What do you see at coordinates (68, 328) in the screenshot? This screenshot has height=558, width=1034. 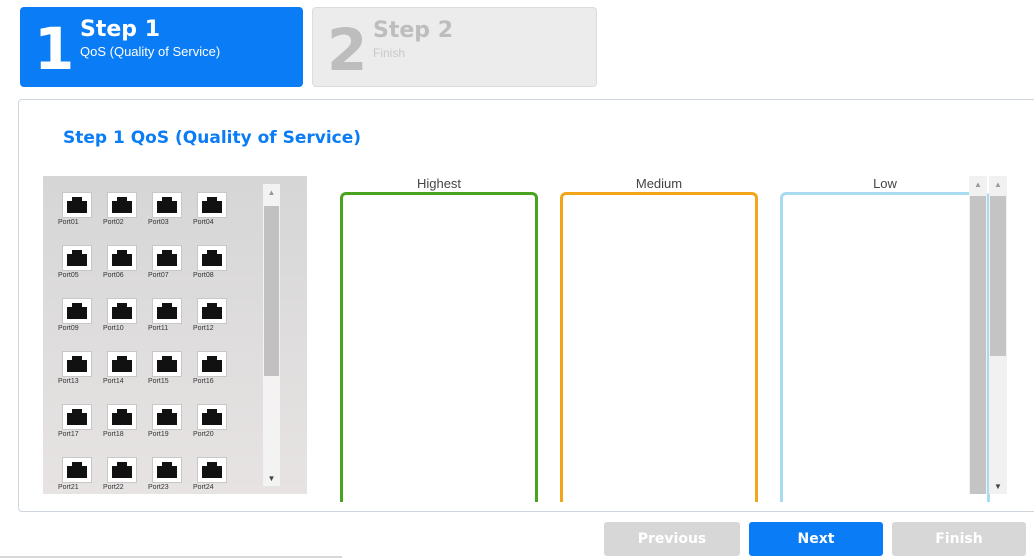 I see `port-label: Port09` at bounding box center [68, 328].